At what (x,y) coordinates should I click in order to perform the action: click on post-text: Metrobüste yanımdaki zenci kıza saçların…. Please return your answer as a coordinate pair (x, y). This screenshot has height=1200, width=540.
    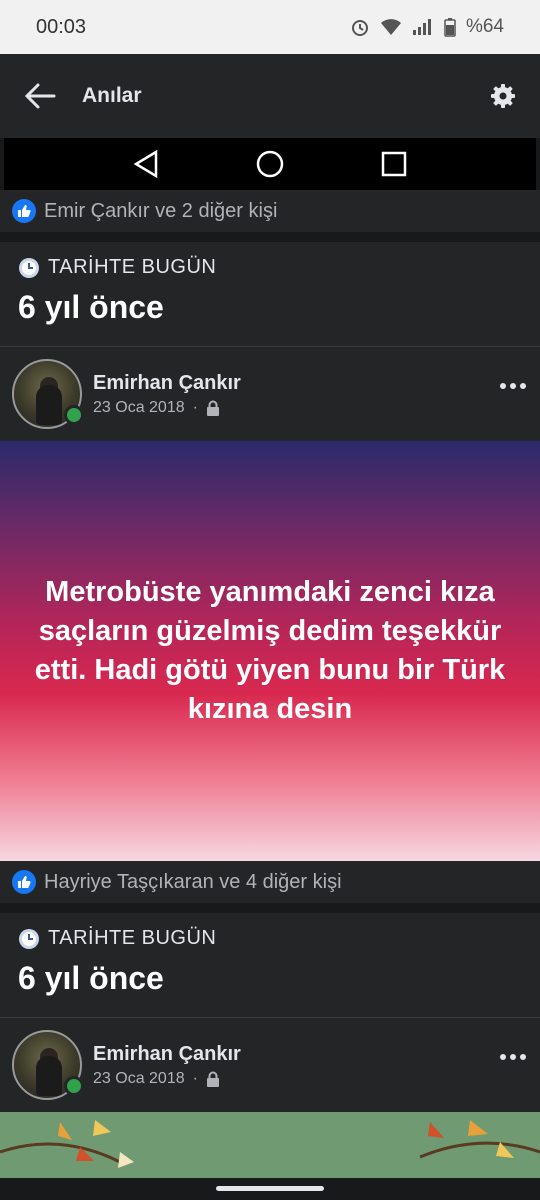
    Looking at the image, I should click on (270, 650).